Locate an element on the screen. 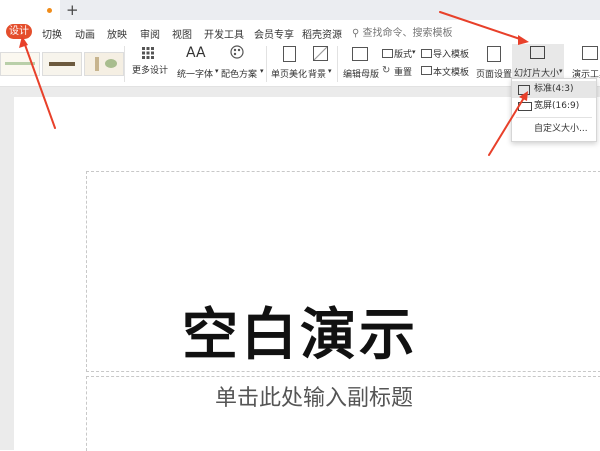 The height and width of the screenshot is (451, 600). page-setup-icon is located at coordinates (494, 54).